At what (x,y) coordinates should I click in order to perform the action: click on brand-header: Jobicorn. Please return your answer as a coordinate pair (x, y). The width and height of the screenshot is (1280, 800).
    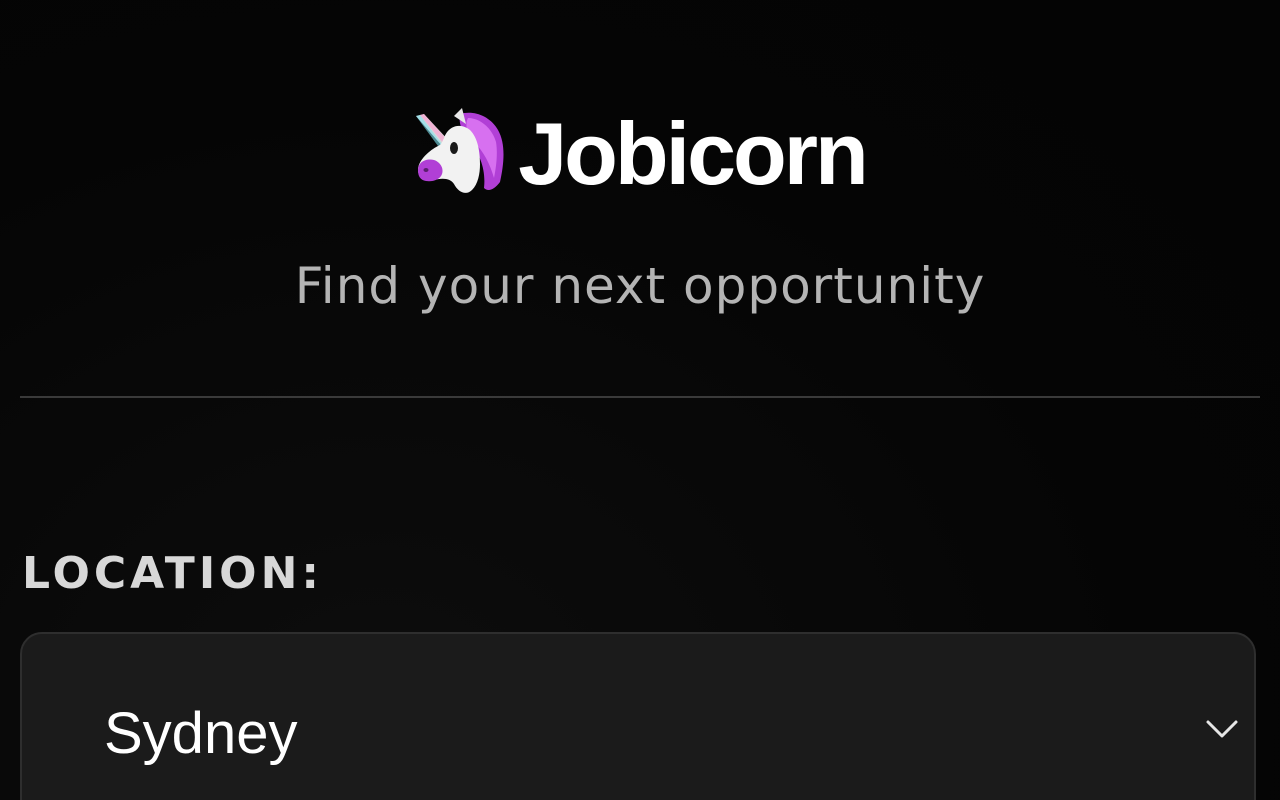
    Looking at the image, I should click on (640, 154).